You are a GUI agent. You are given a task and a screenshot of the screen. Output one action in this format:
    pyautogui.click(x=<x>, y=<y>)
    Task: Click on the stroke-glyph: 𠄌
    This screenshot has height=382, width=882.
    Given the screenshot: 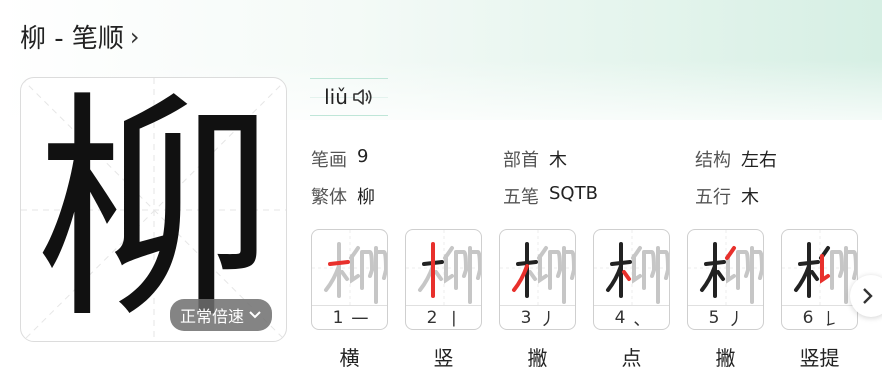 What is the action you would take?
    pyautogui.click(x=830, y=320)
    